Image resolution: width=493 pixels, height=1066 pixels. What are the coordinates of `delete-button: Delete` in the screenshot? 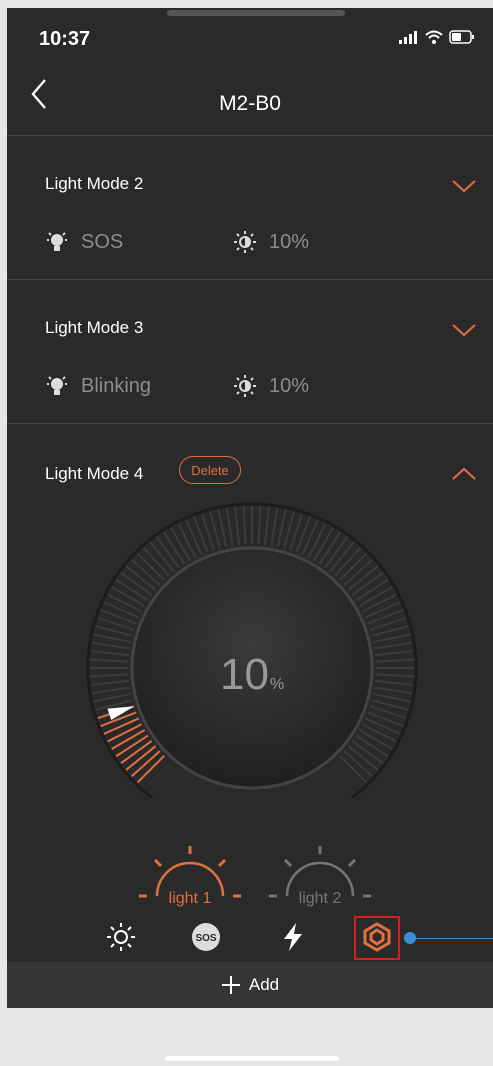 It's located at (210, 470).